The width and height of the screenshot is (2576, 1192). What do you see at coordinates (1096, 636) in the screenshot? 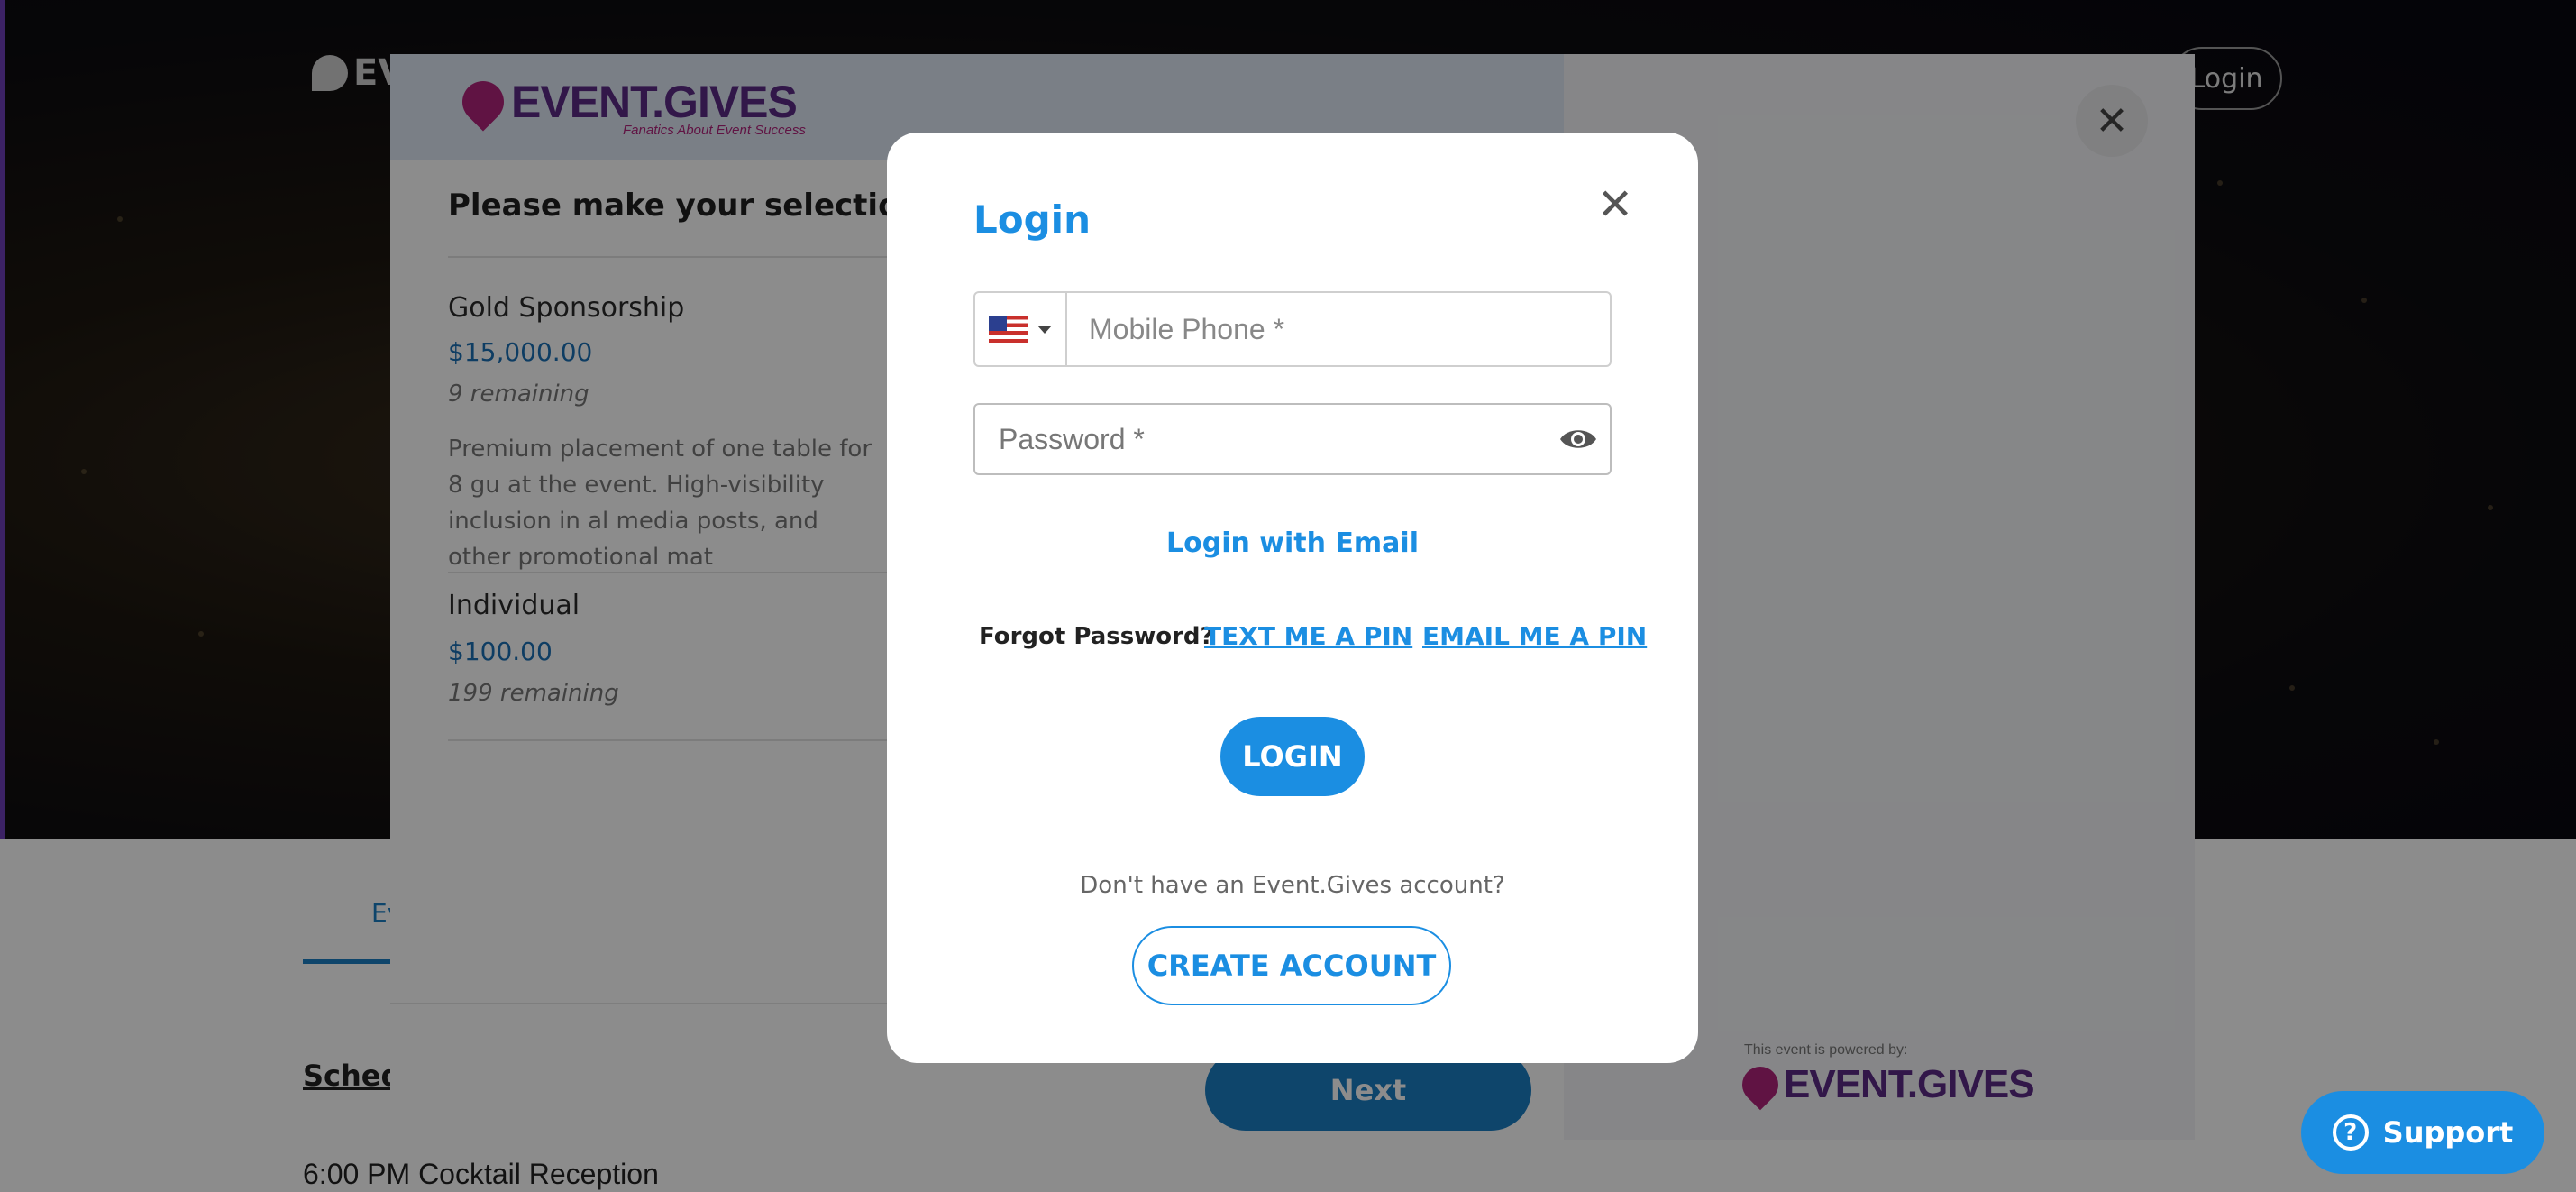
I see `forgot-password-label: Forgot Password?` at bounding box center [1096, 636].